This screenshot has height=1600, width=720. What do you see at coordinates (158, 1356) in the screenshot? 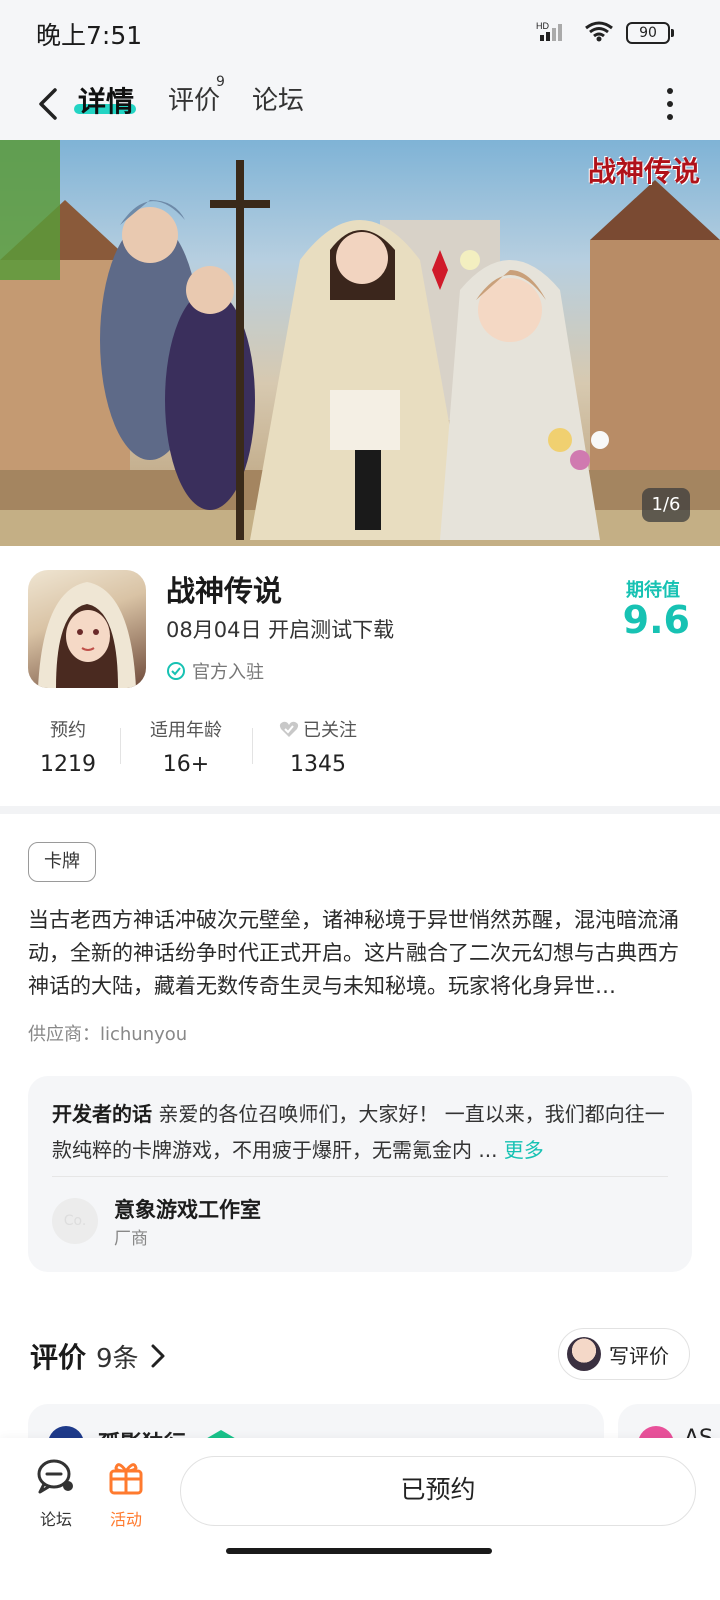
I see `chevron-right-icon` at bounding box center [158, 1356].